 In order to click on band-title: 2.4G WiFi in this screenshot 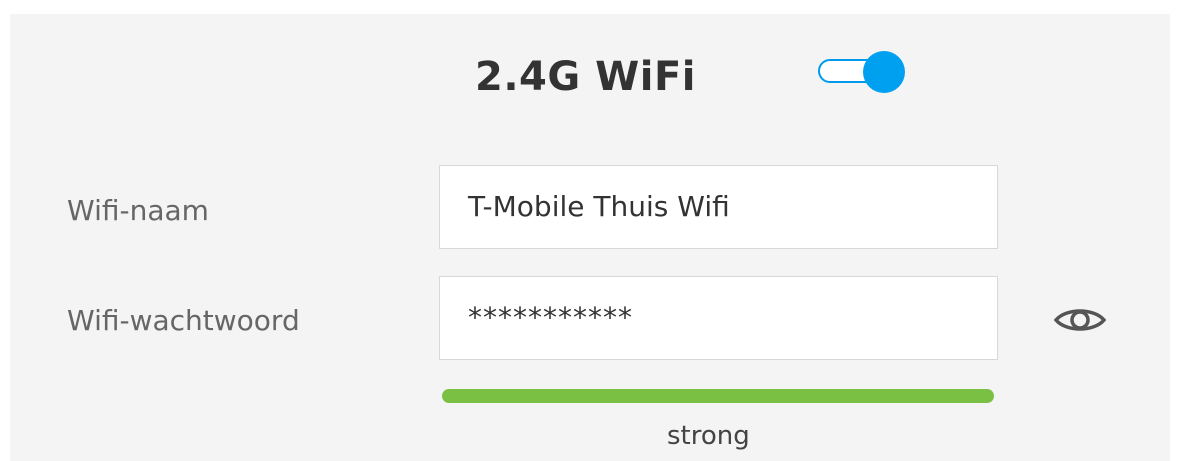, I will do `click(585, 77)`.